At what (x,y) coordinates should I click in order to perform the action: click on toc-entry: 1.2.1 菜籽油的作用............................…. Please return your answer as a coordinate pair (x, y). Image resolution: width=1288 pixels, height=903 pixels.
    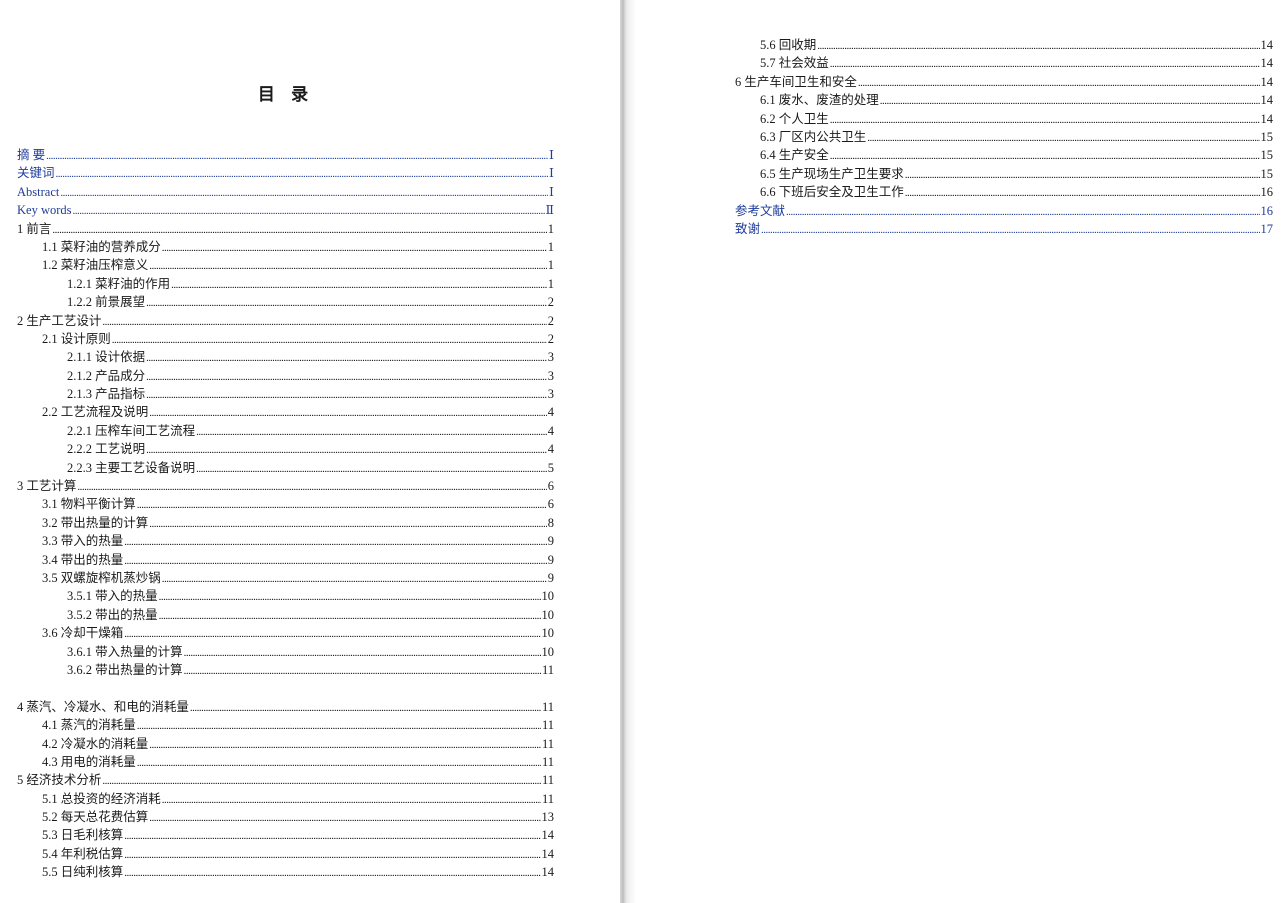
    Looking at the image, I should click on (285, 284).